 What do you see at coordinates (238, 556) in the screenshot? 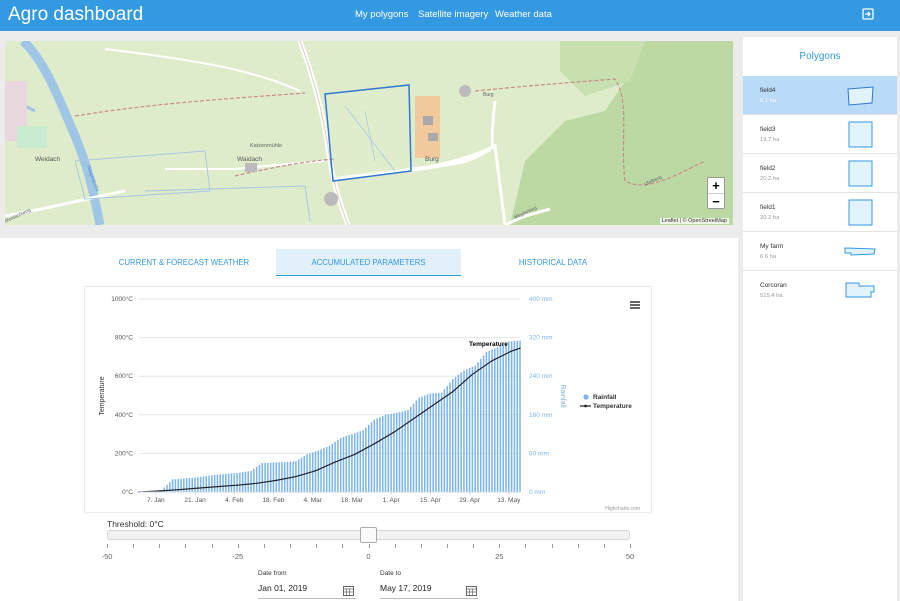
I see `slider-tick-label: -25` at bounding box center [238, 556].